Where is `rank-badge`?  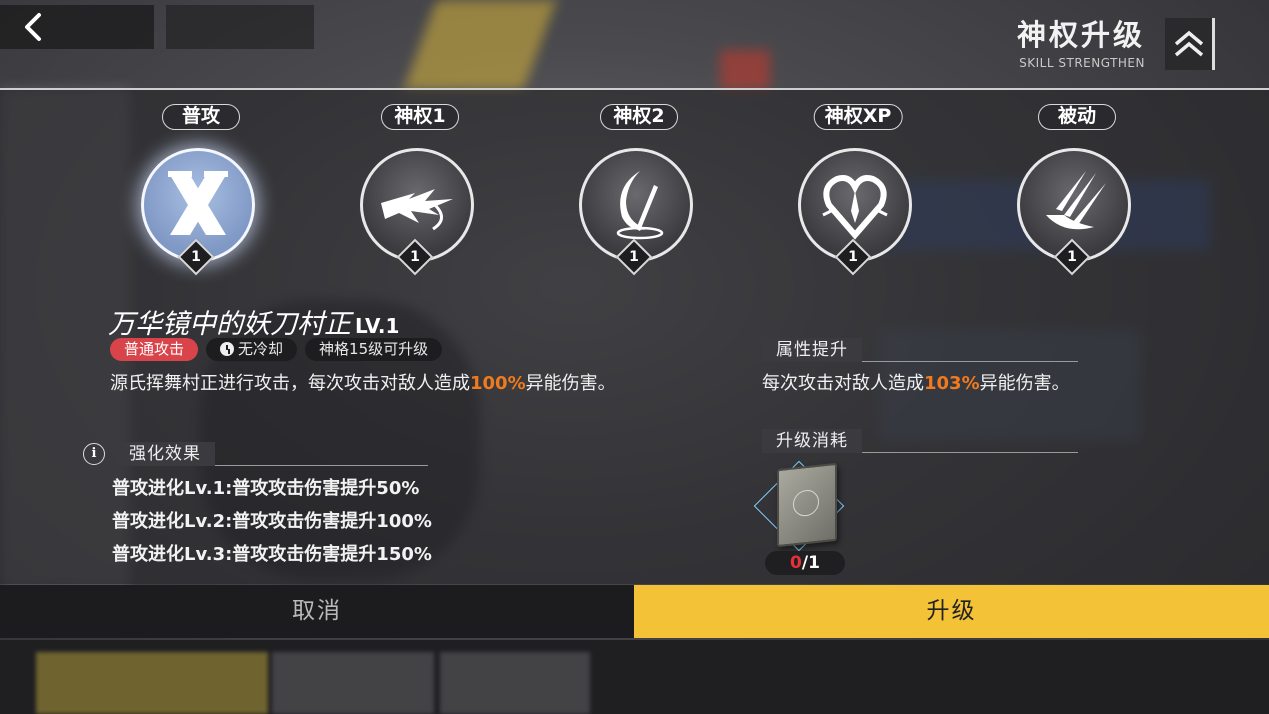 rank-badge is located at coordinates (1190, 44).